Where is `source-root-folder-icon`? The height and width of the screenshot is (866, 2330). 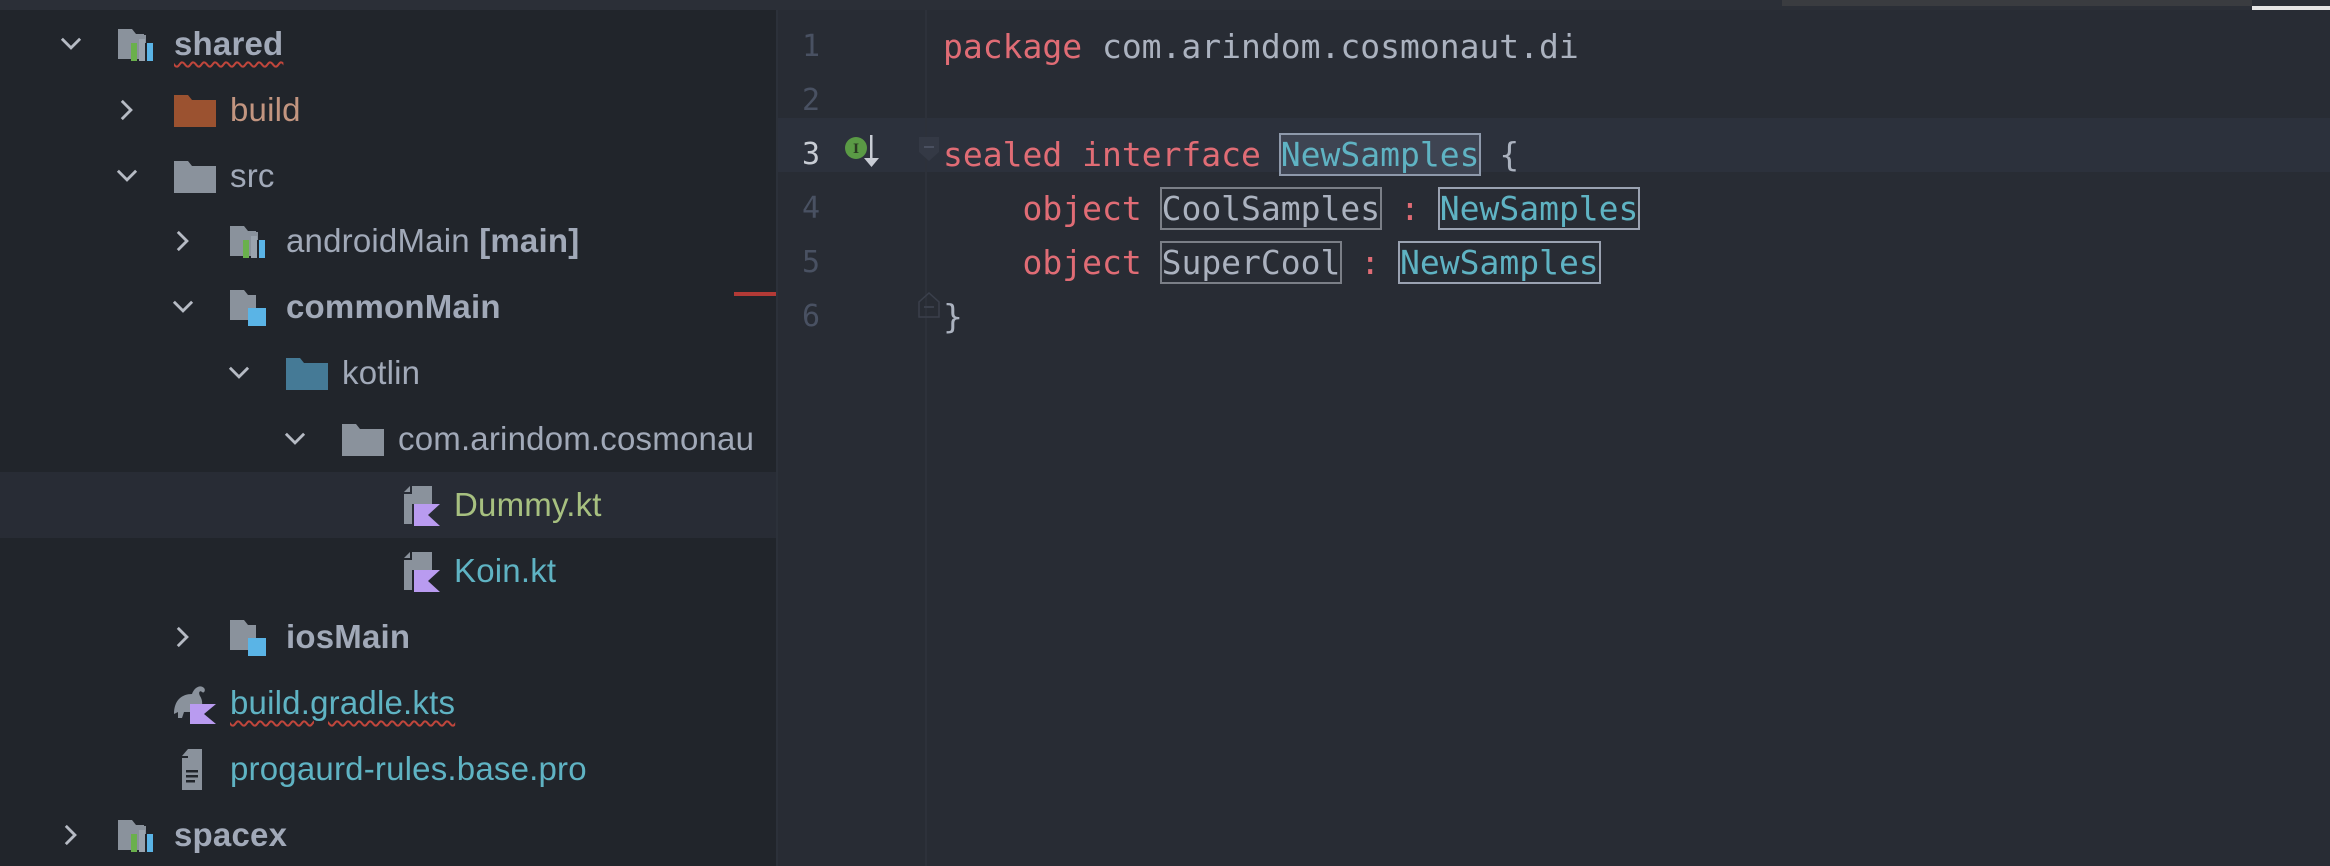 source-root-folder-icon is located at coordinates (307, 374).